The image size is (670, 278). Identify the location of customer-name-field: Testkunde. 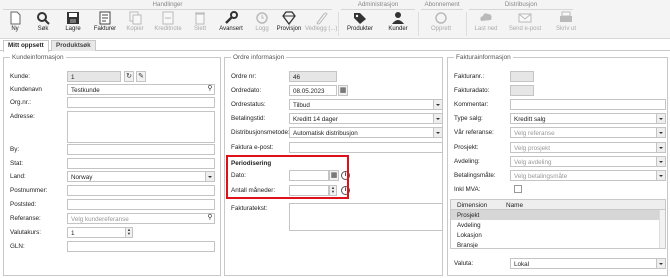
(141, 89).